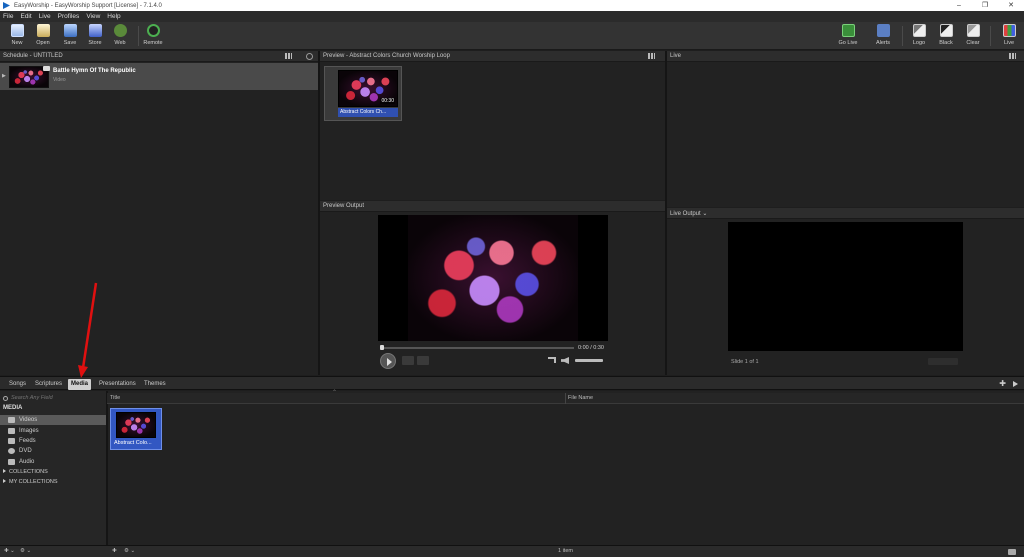 The image size is (1024, 557). I want to click on tab-scriptures: Scriptures, so click(48, 384).